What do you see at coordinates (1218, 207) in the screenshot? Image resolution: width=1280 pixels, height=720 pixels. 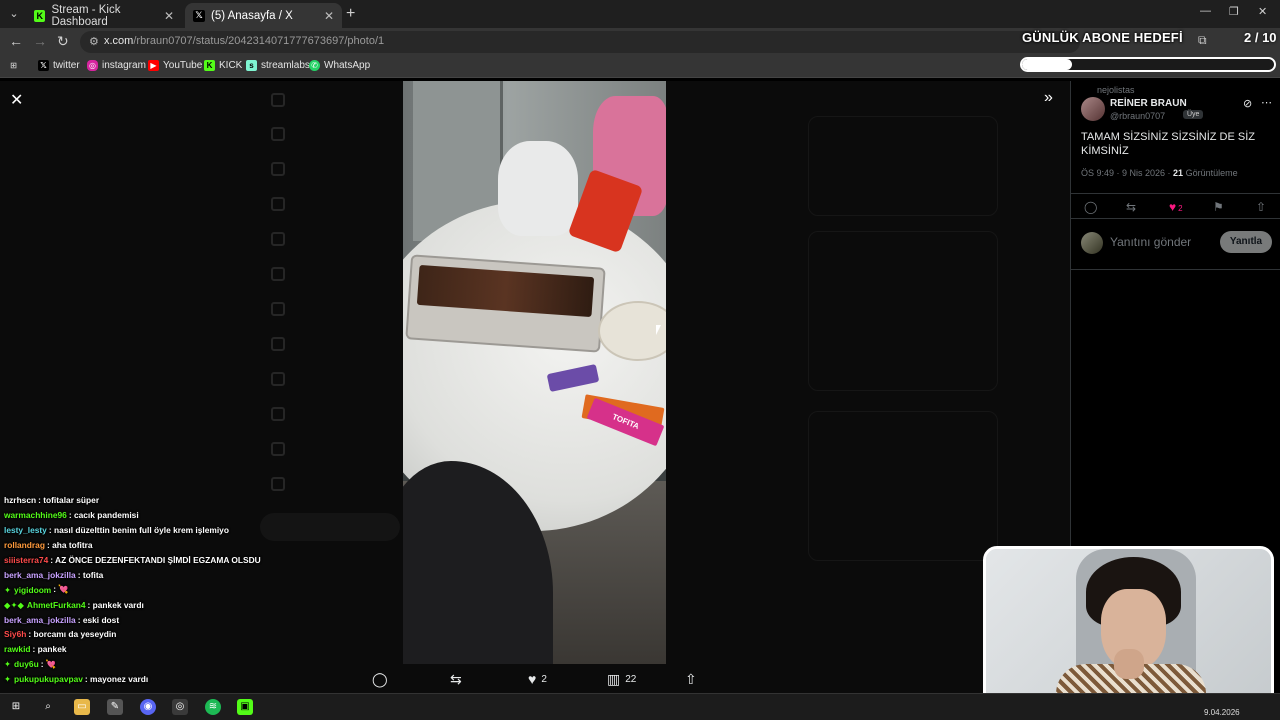 I see `bookmark-icon: ⚑` at bounding box center [1218, 207].